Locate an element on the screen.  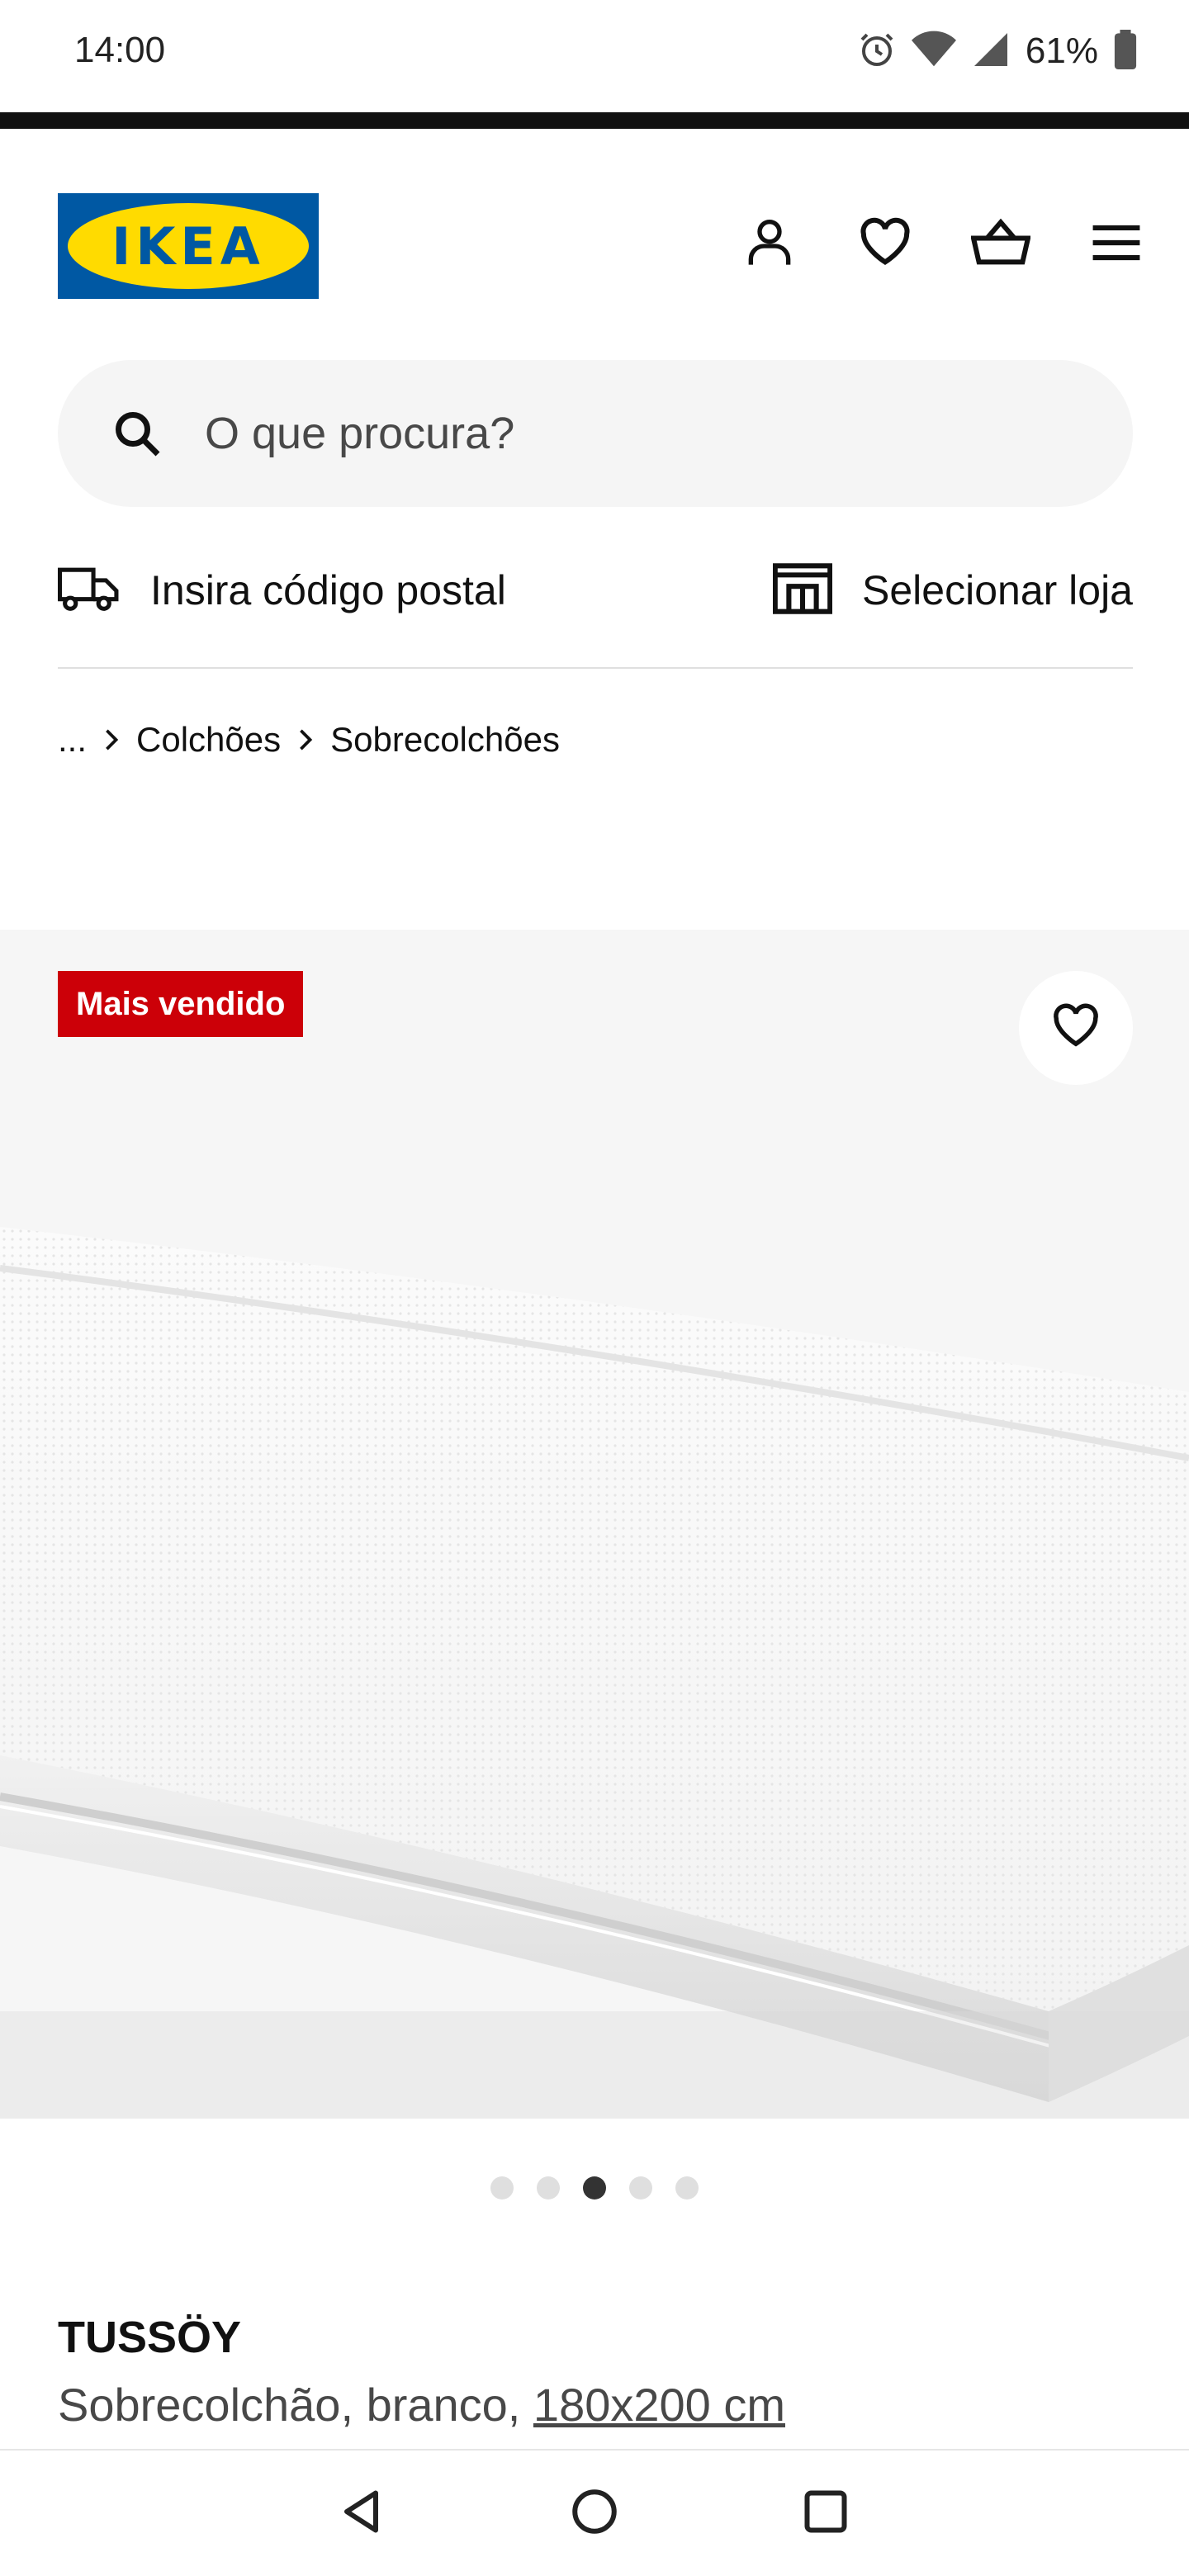
recents-button is located at coordinates (826, 2513).